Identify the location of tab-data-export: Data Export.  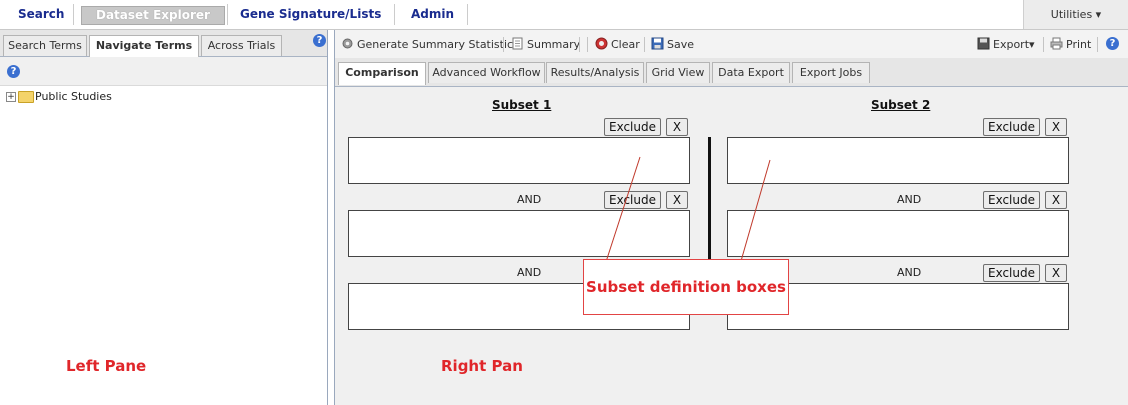
(751, 72).